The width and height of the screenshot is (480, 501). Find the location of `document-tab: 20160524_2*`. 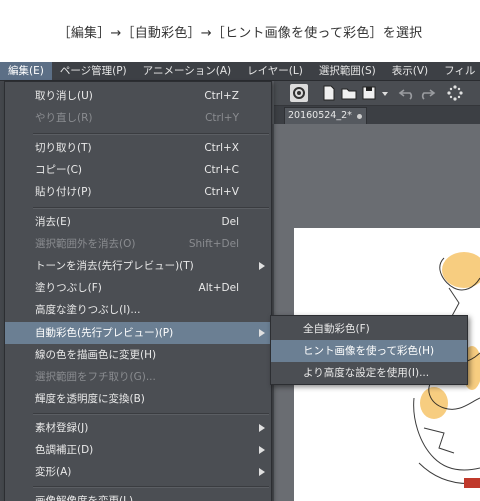

document-tab: 20160524_2* is located at coordinates (325, 115).